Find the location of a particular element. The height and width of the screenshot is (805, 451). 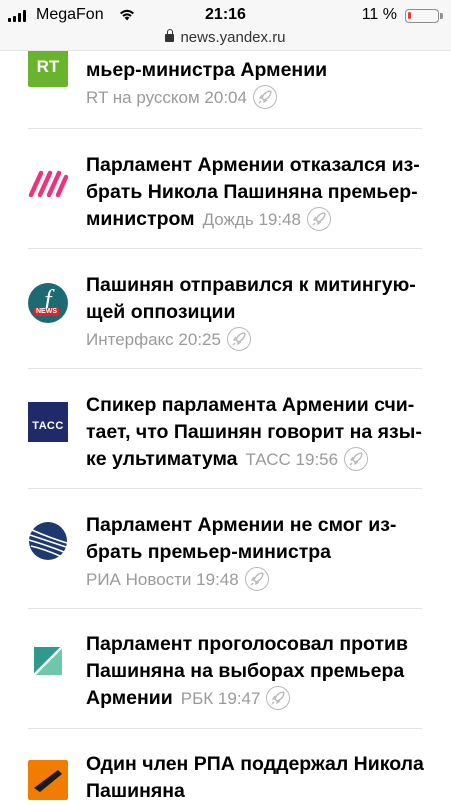

news-title: министром is located at coordinates (140, 219).